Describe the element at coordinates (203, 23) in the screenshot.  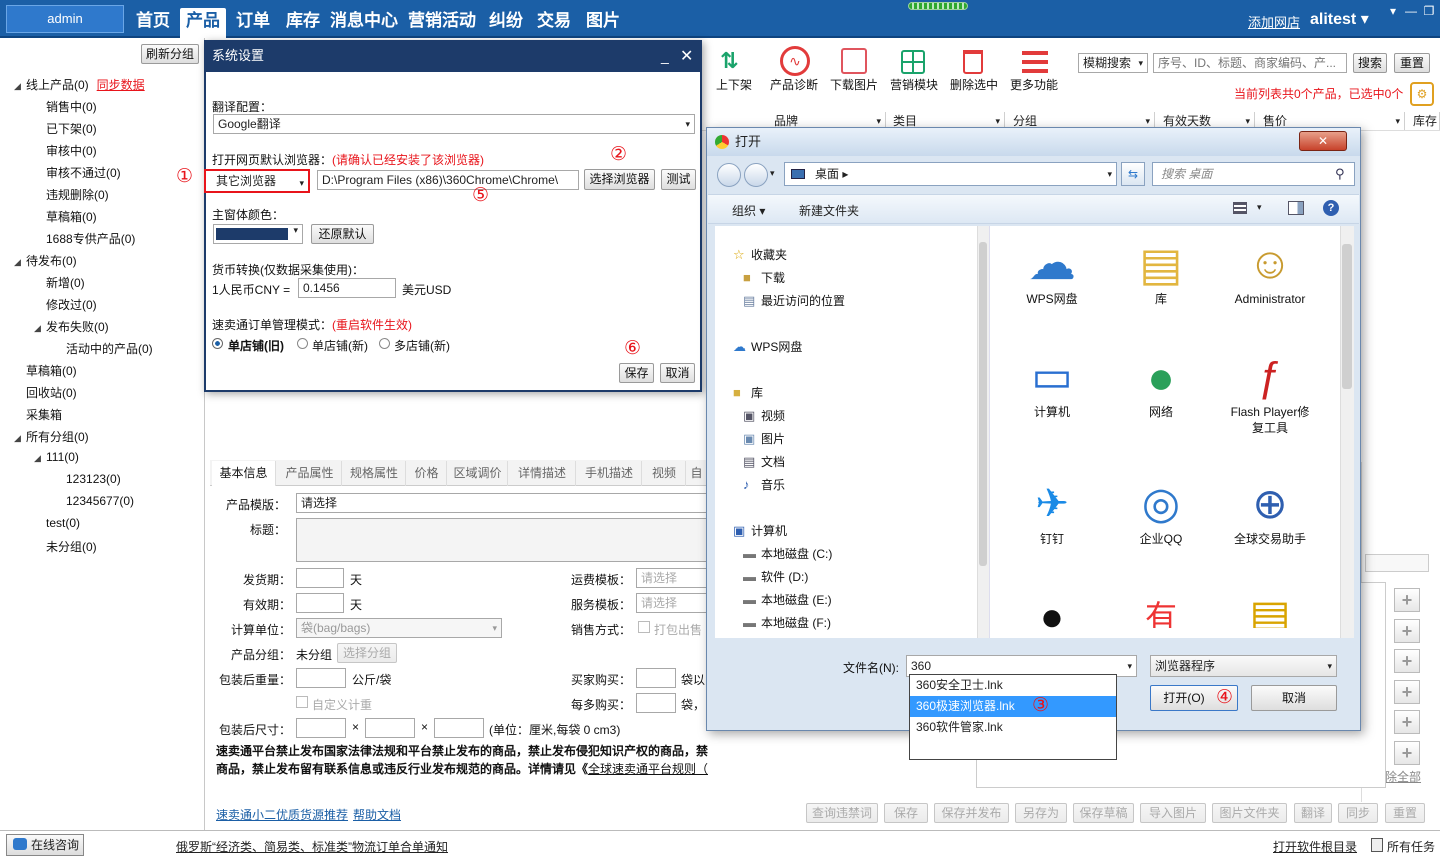
I see `nav-item: 产品` at that location.